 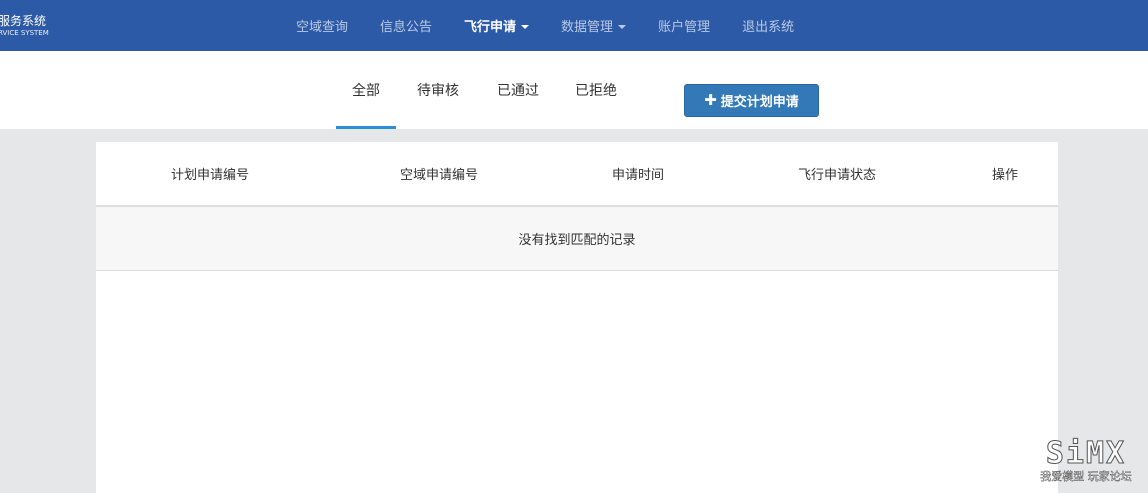 What do you see at coordinates (210, 173) in the screenshot?
I see `column-header-plan-application-id: 计划申请编号` at bounding box center [210, 173].